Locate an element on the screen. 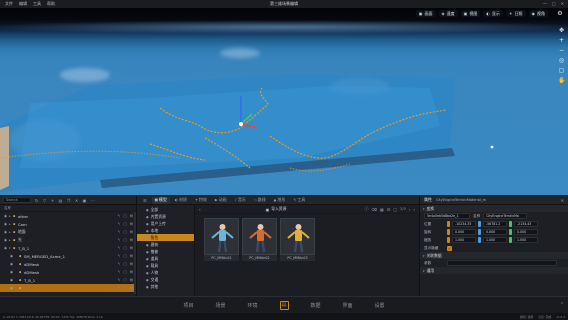 This screenshot has height=320, width=568. orbit-icon: ◎ is located at coordinates (561, 60).